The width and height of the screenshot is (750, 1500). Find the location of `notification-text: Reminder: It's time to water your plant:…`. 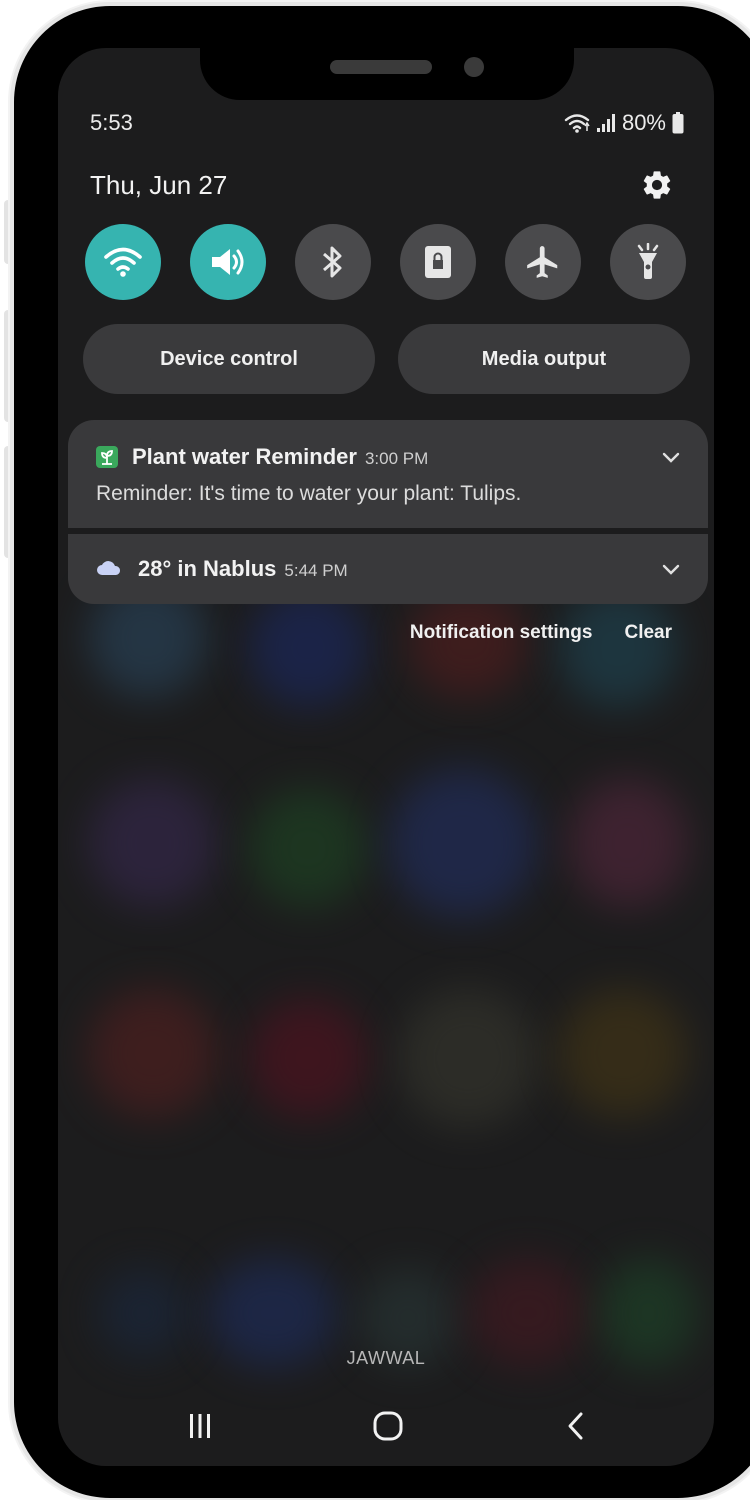

notification-text: Reminder: It's time to water your plant:… is located at coordinates (309, 493).